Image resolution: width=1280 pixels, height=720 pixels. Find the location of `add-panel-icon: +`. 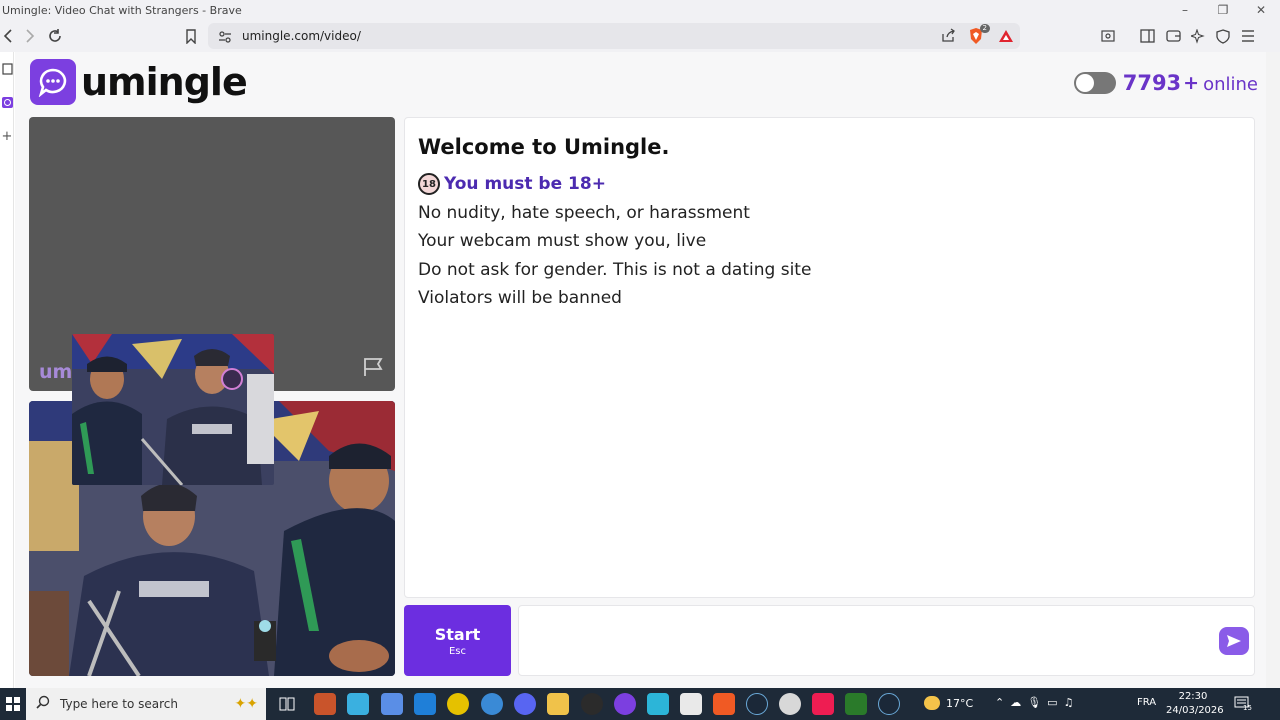

add-panel-icon: + is located at coordinates (7, 136).